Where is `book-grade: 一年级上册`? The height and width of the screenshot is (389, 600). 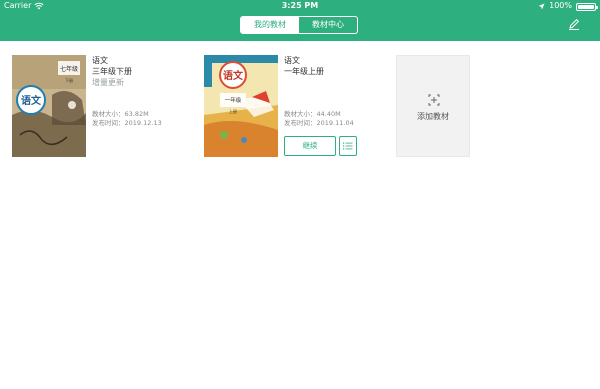 book-grade: 一年级上册 is located at coordinates (304, 71).